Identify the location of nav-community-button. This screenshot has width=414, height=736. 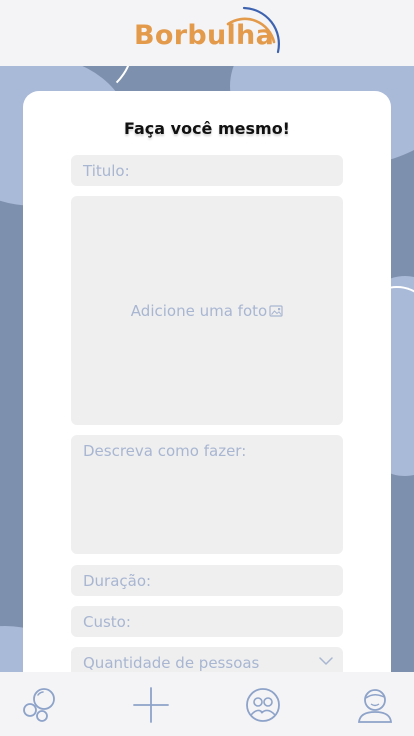
(263, 705).